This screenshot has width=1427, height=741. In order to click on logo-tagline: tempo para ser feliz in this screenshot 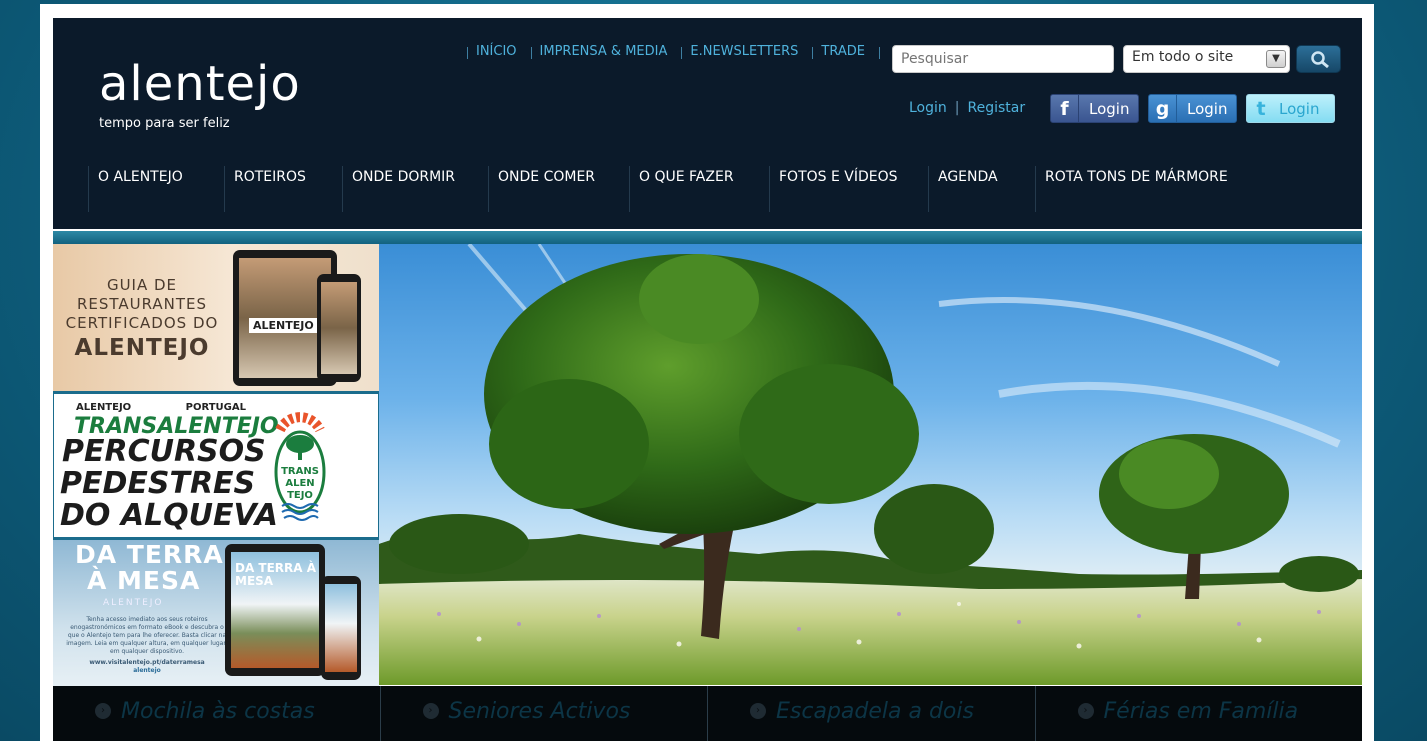, I will do `click(164, 123)`.